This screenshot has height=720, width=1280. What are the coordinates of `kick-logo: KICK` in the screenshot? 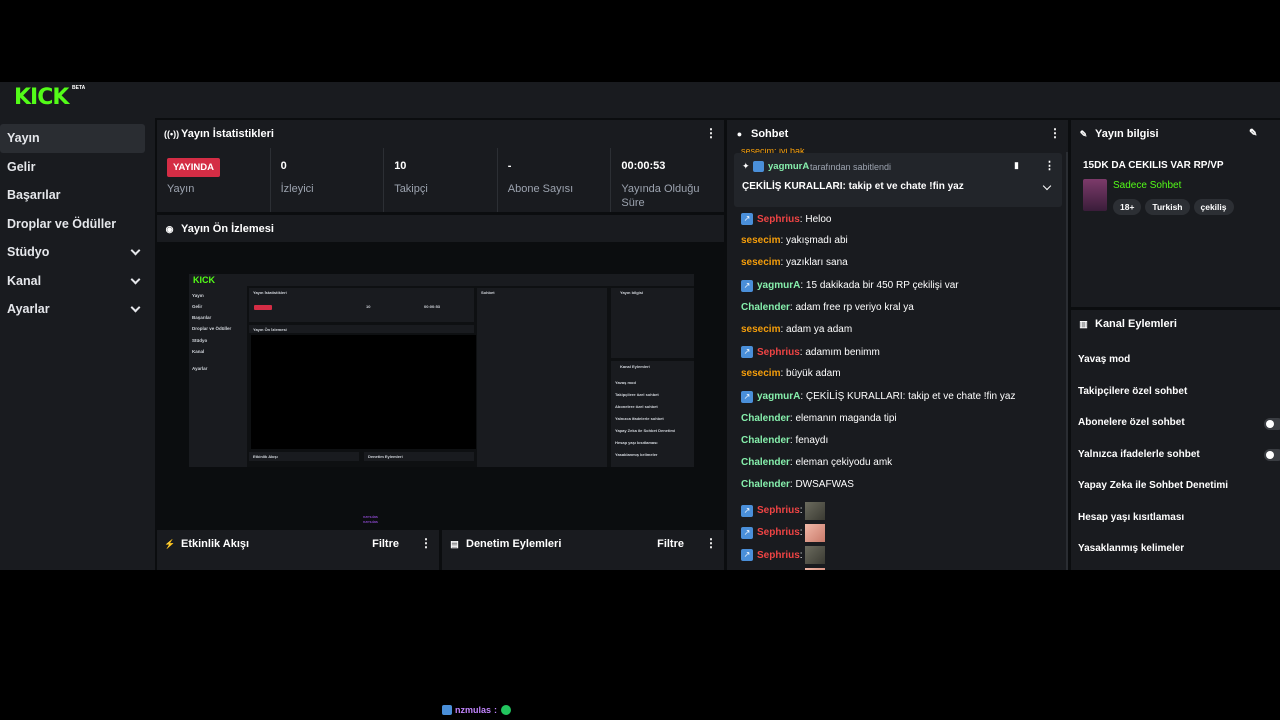 It's located at (41, 97).